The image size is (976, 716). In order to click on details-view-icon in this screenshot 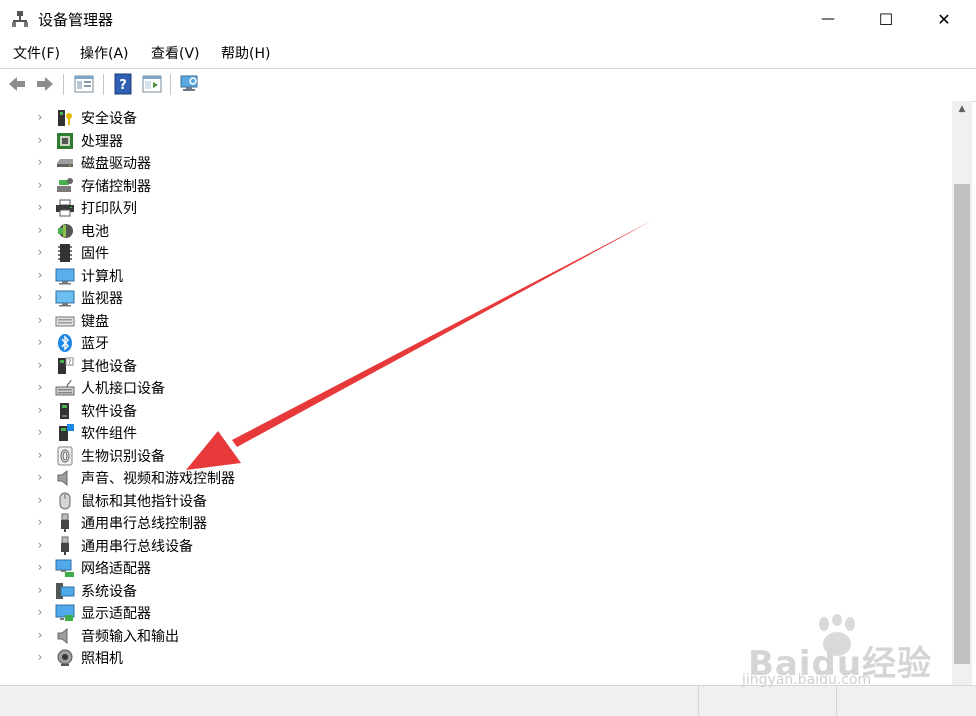, I will do `click(152, 84)`.